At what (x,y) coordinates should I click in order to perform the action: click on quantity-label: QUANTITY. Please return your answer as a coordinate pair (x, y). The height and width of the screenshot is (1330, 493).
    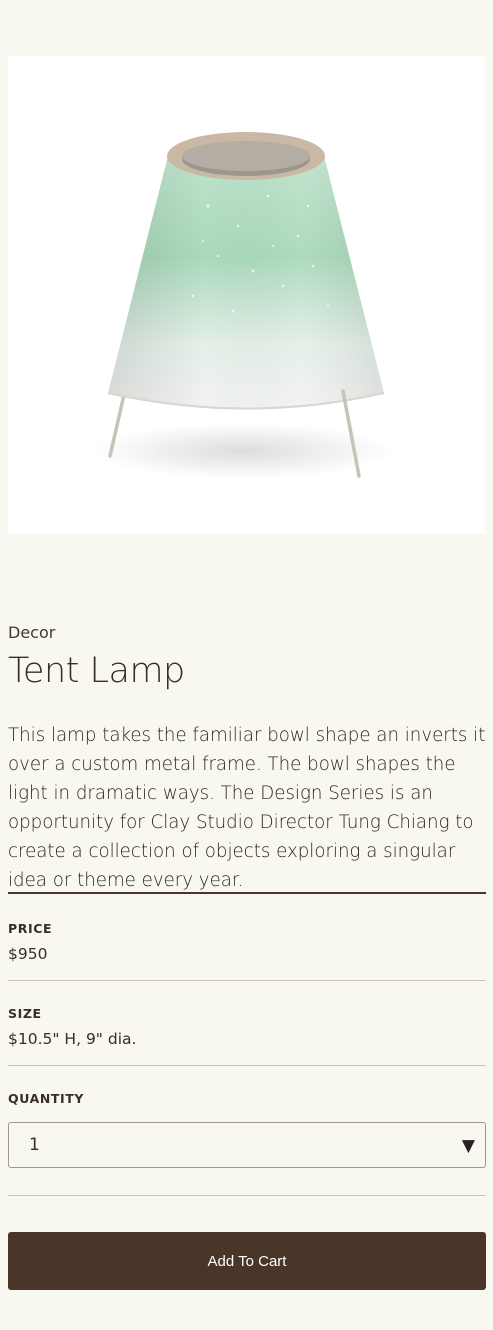
    Looking at the image, I should click on (46, 1098).